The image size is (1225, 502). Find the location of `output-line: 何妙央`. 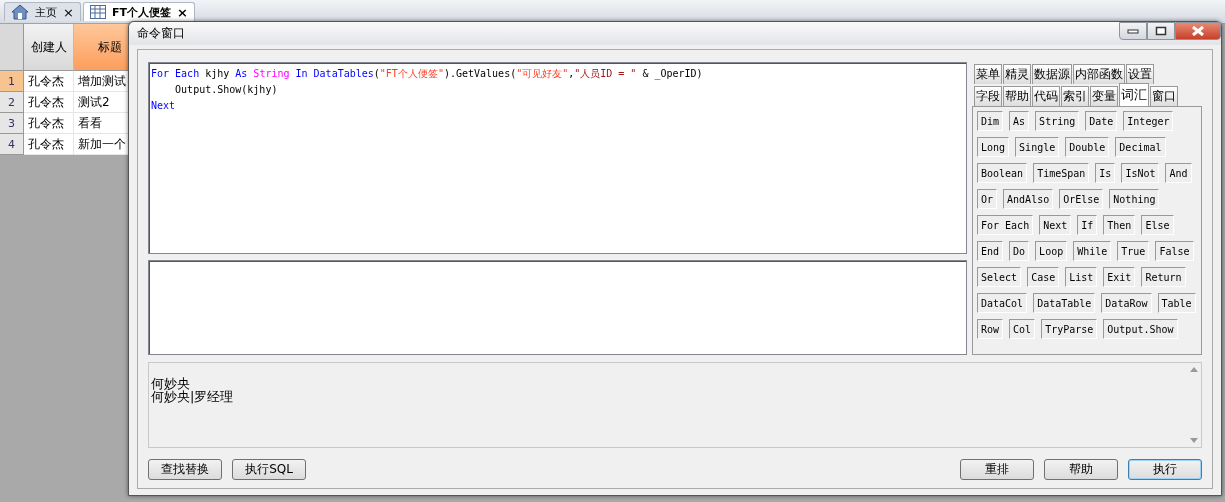

output-line: 何妙央 is located at coordinates (171, 383).